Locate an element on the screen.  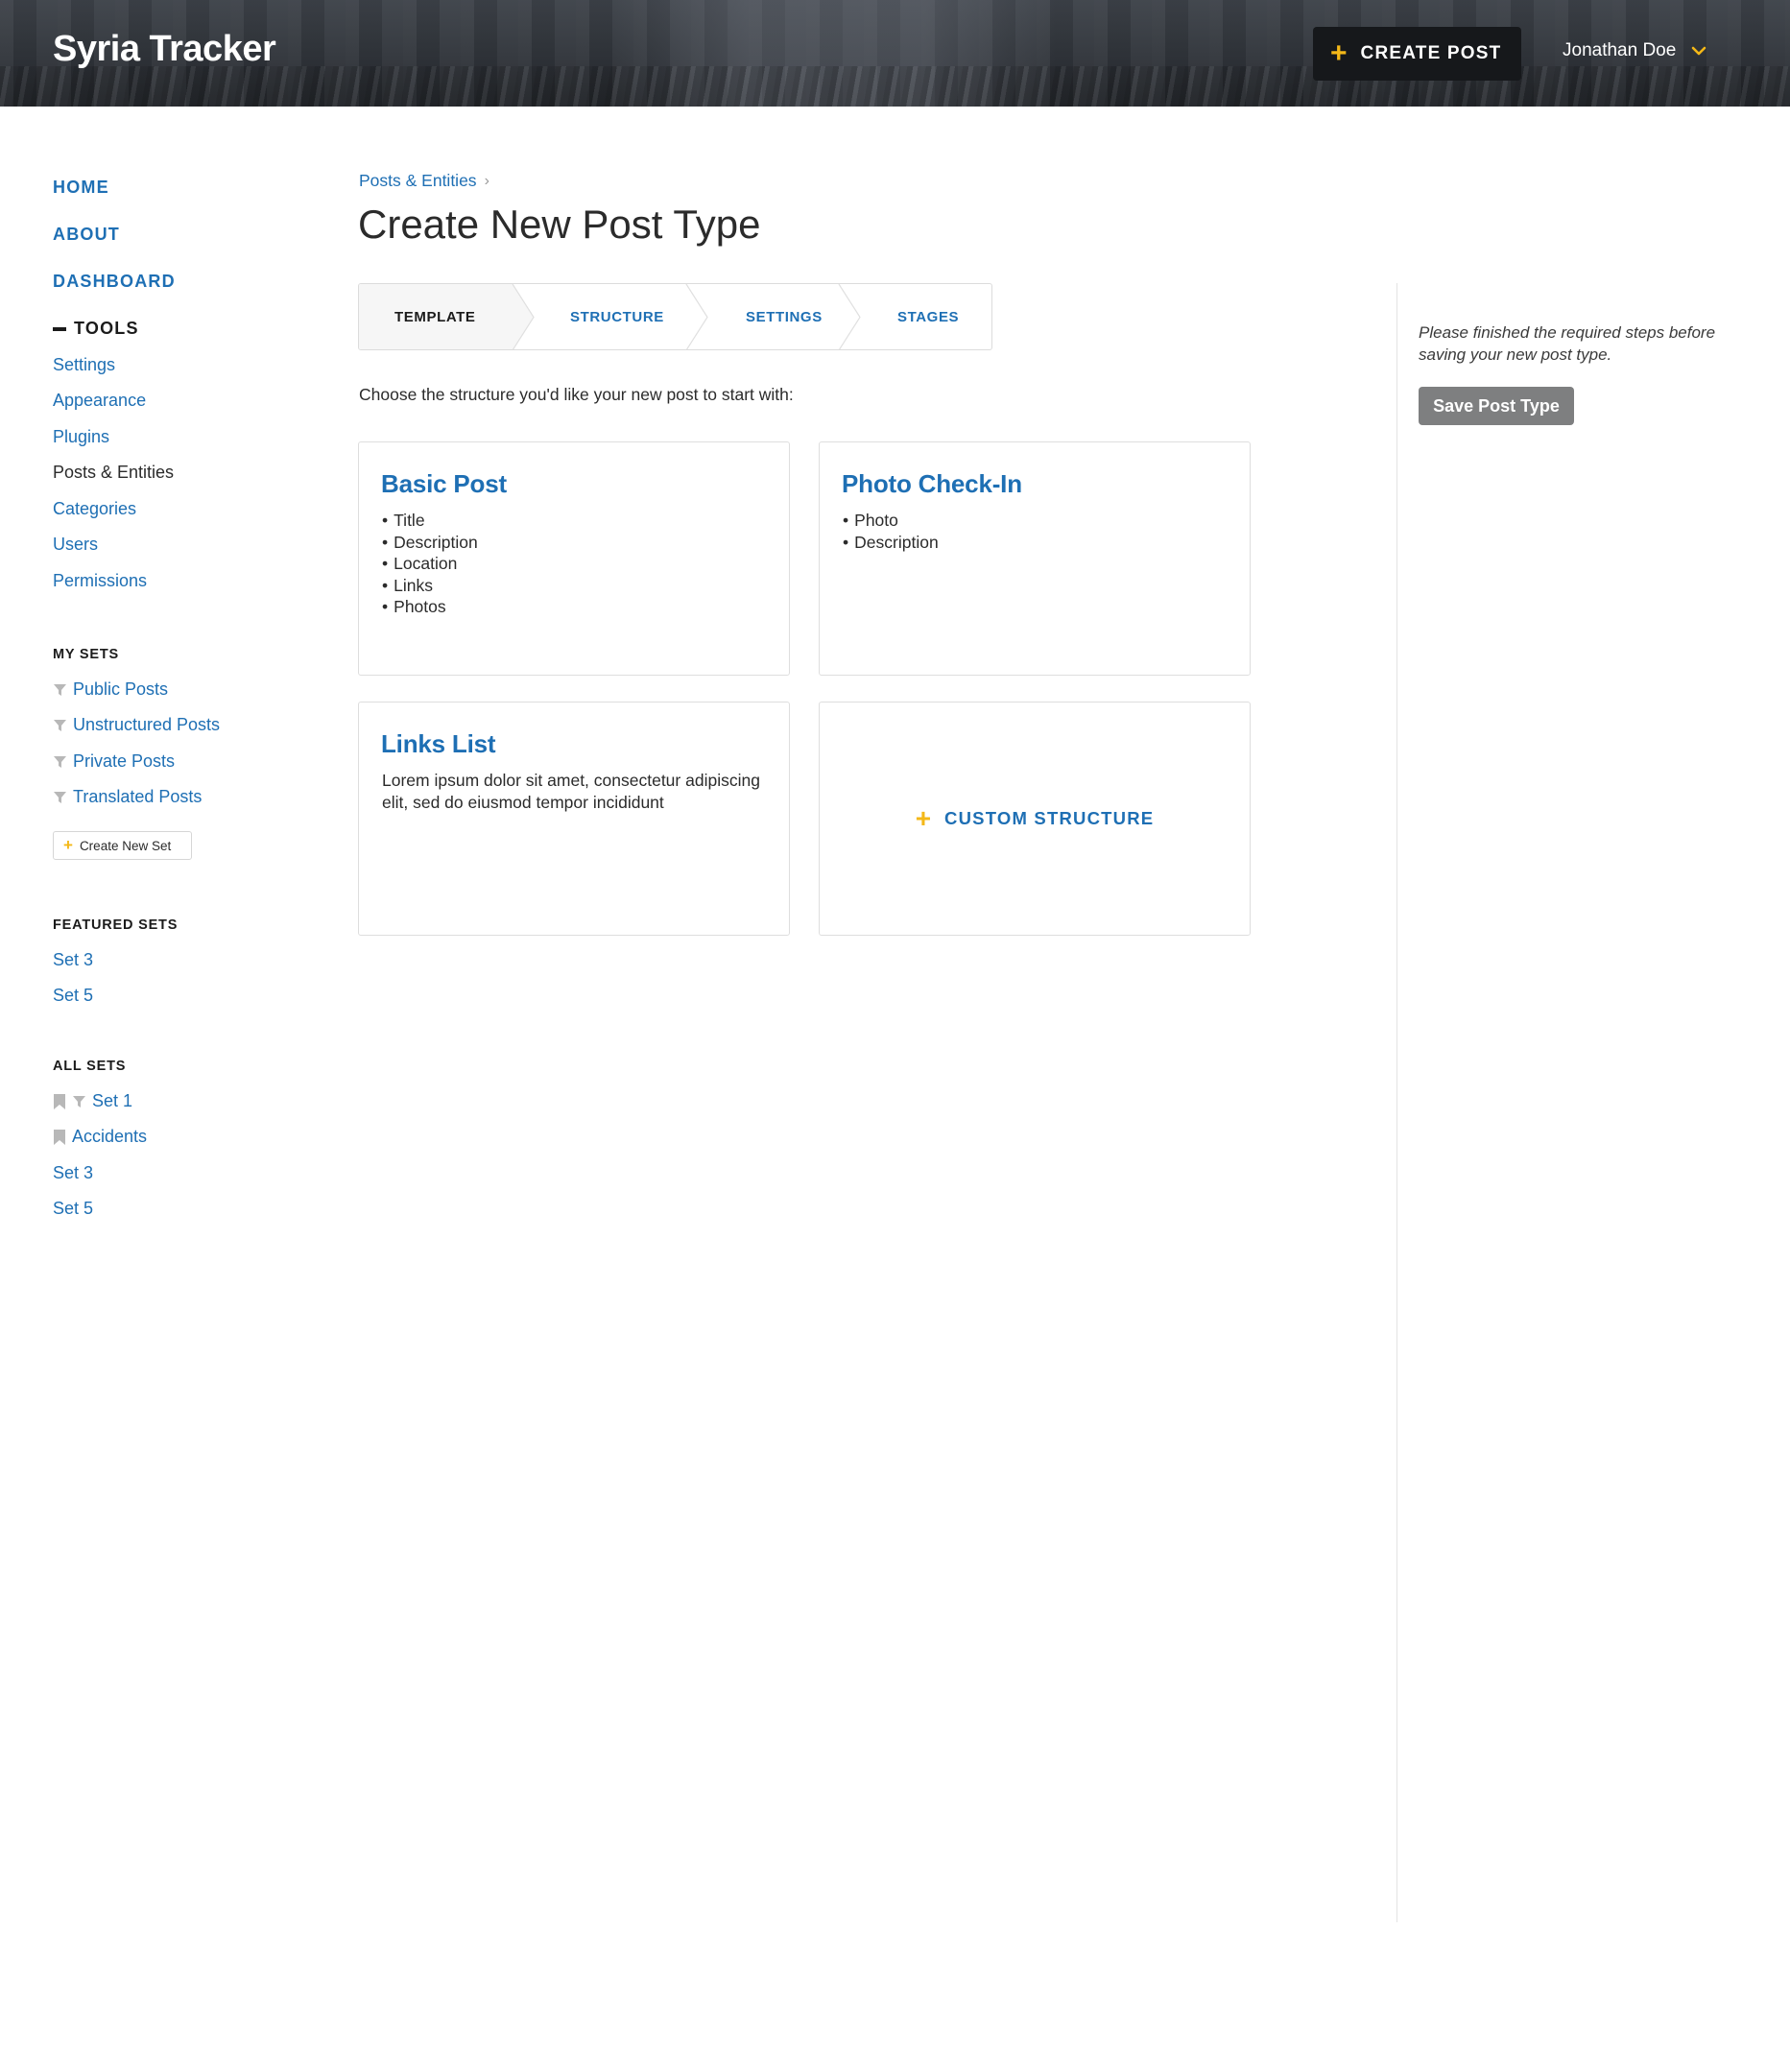
custom-structure-card: + CUSTOM STRUCTURE is located at coordinates (1035, 819).